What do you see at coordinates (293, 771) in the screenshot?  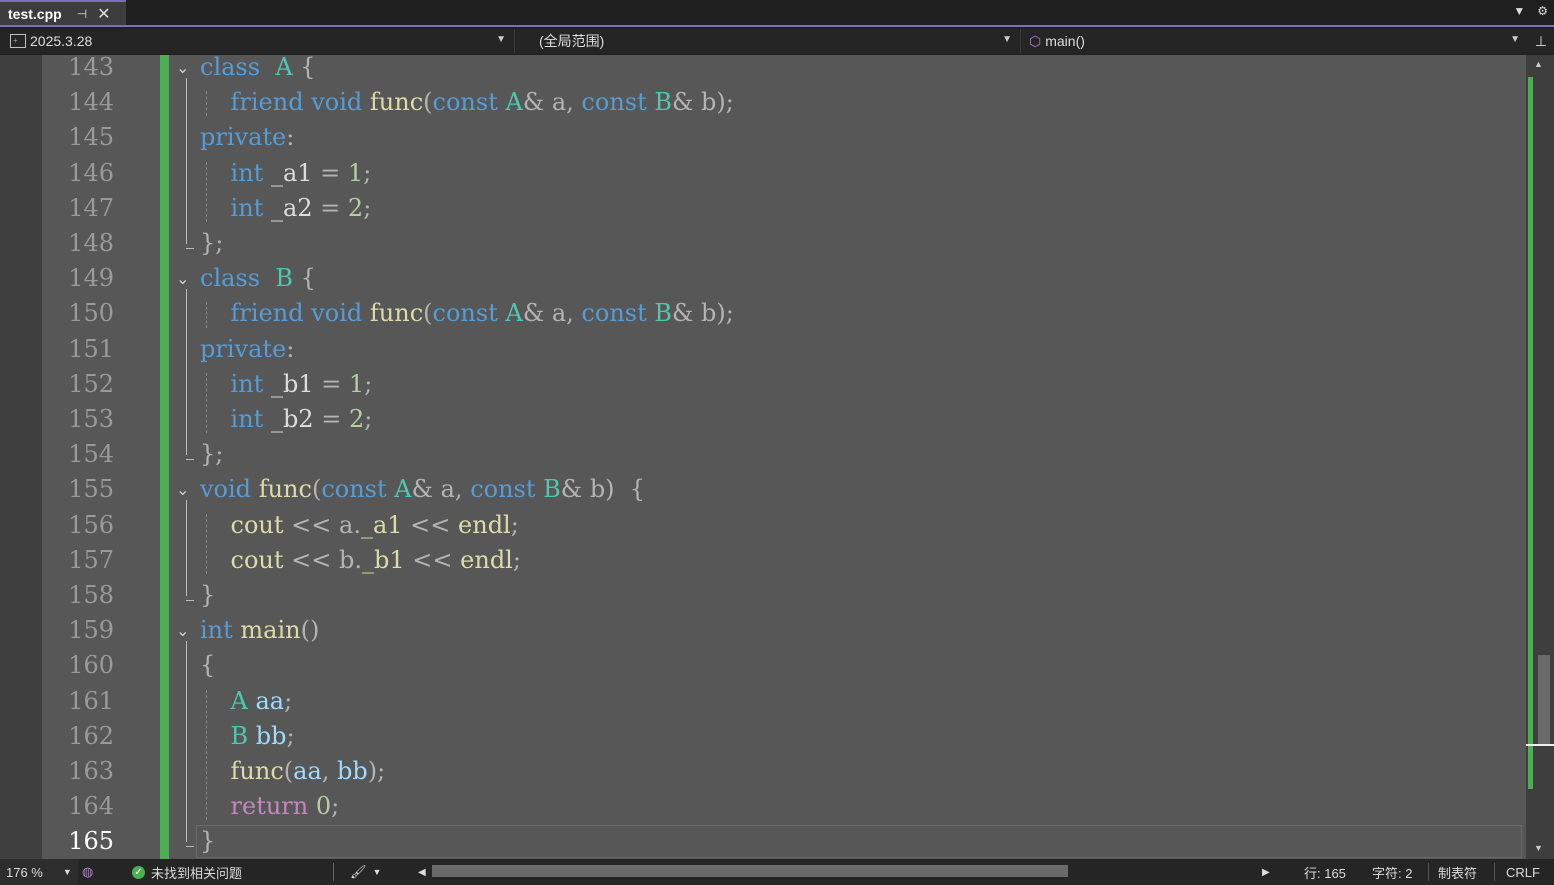 I see `code-line: func(aa, bb);` at bounding box center [293, 771].